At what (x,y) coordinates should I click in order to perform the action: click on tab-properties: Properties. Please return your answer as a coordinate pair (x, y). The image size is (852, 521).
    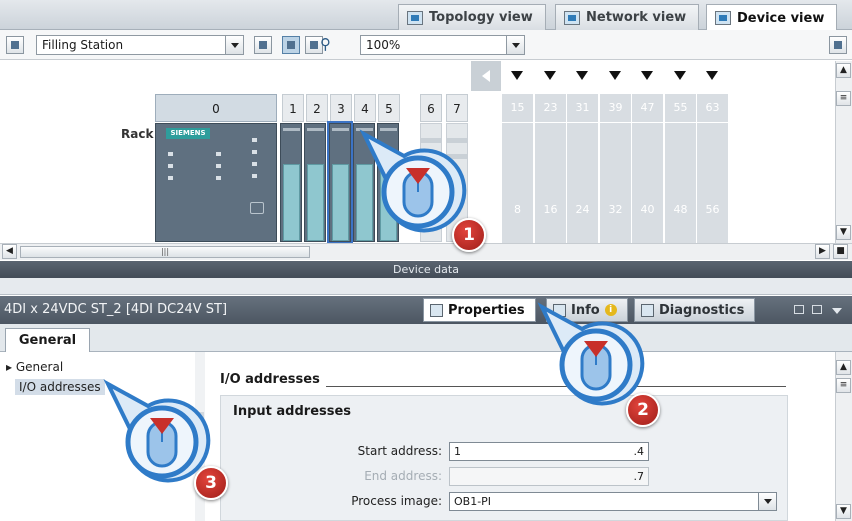
    Looking at the image, I should click on (479, 310).